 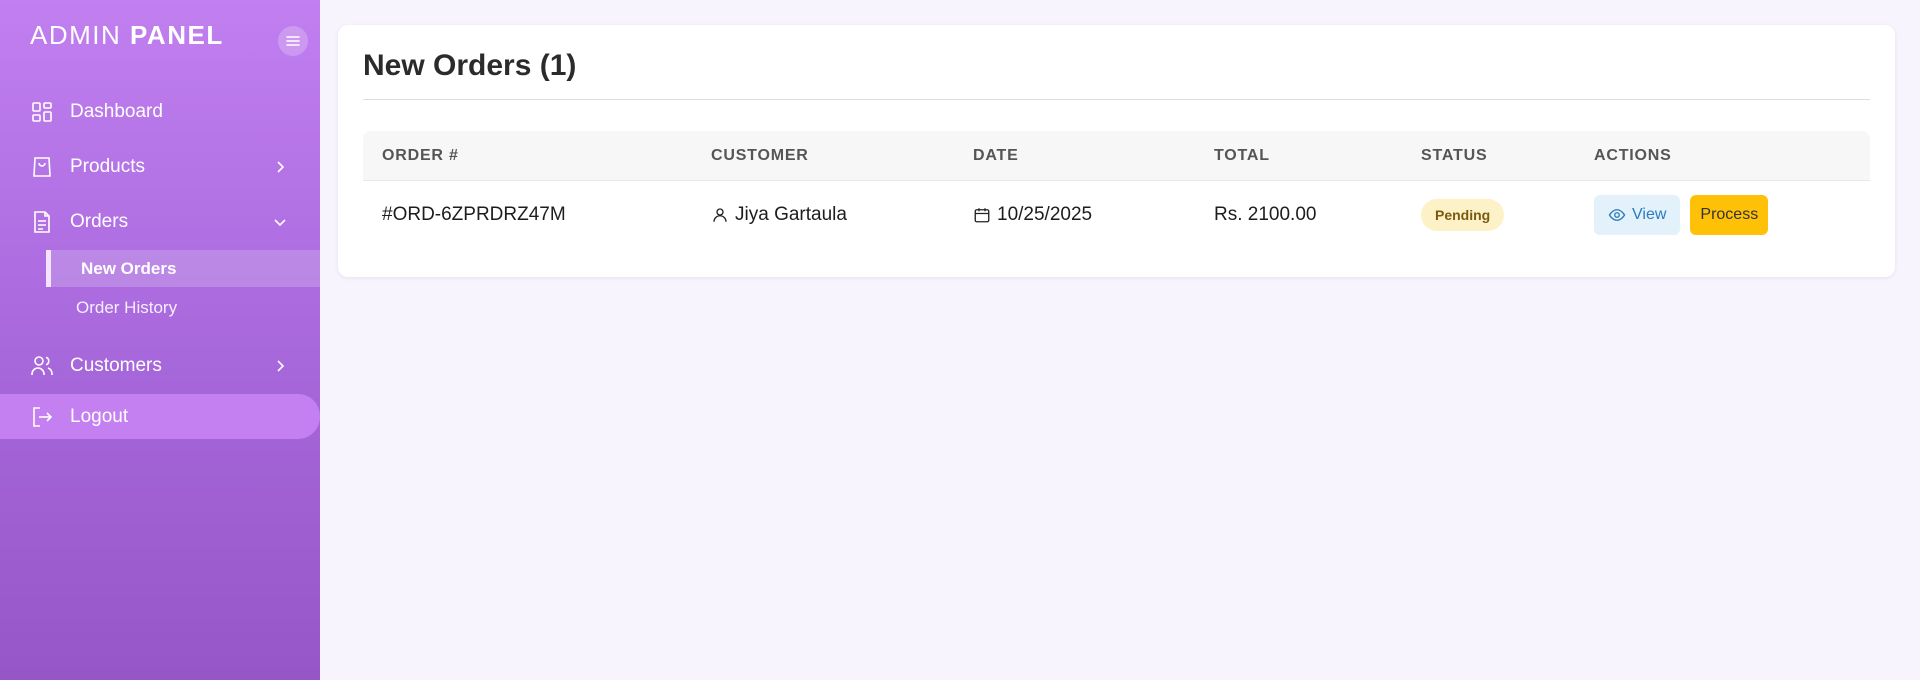 What do you see at coordinates (474, 214) in the screenshot?
I see `order-number: #ORD-6ZPRDRZ47M` at bounding box center [474, 214].